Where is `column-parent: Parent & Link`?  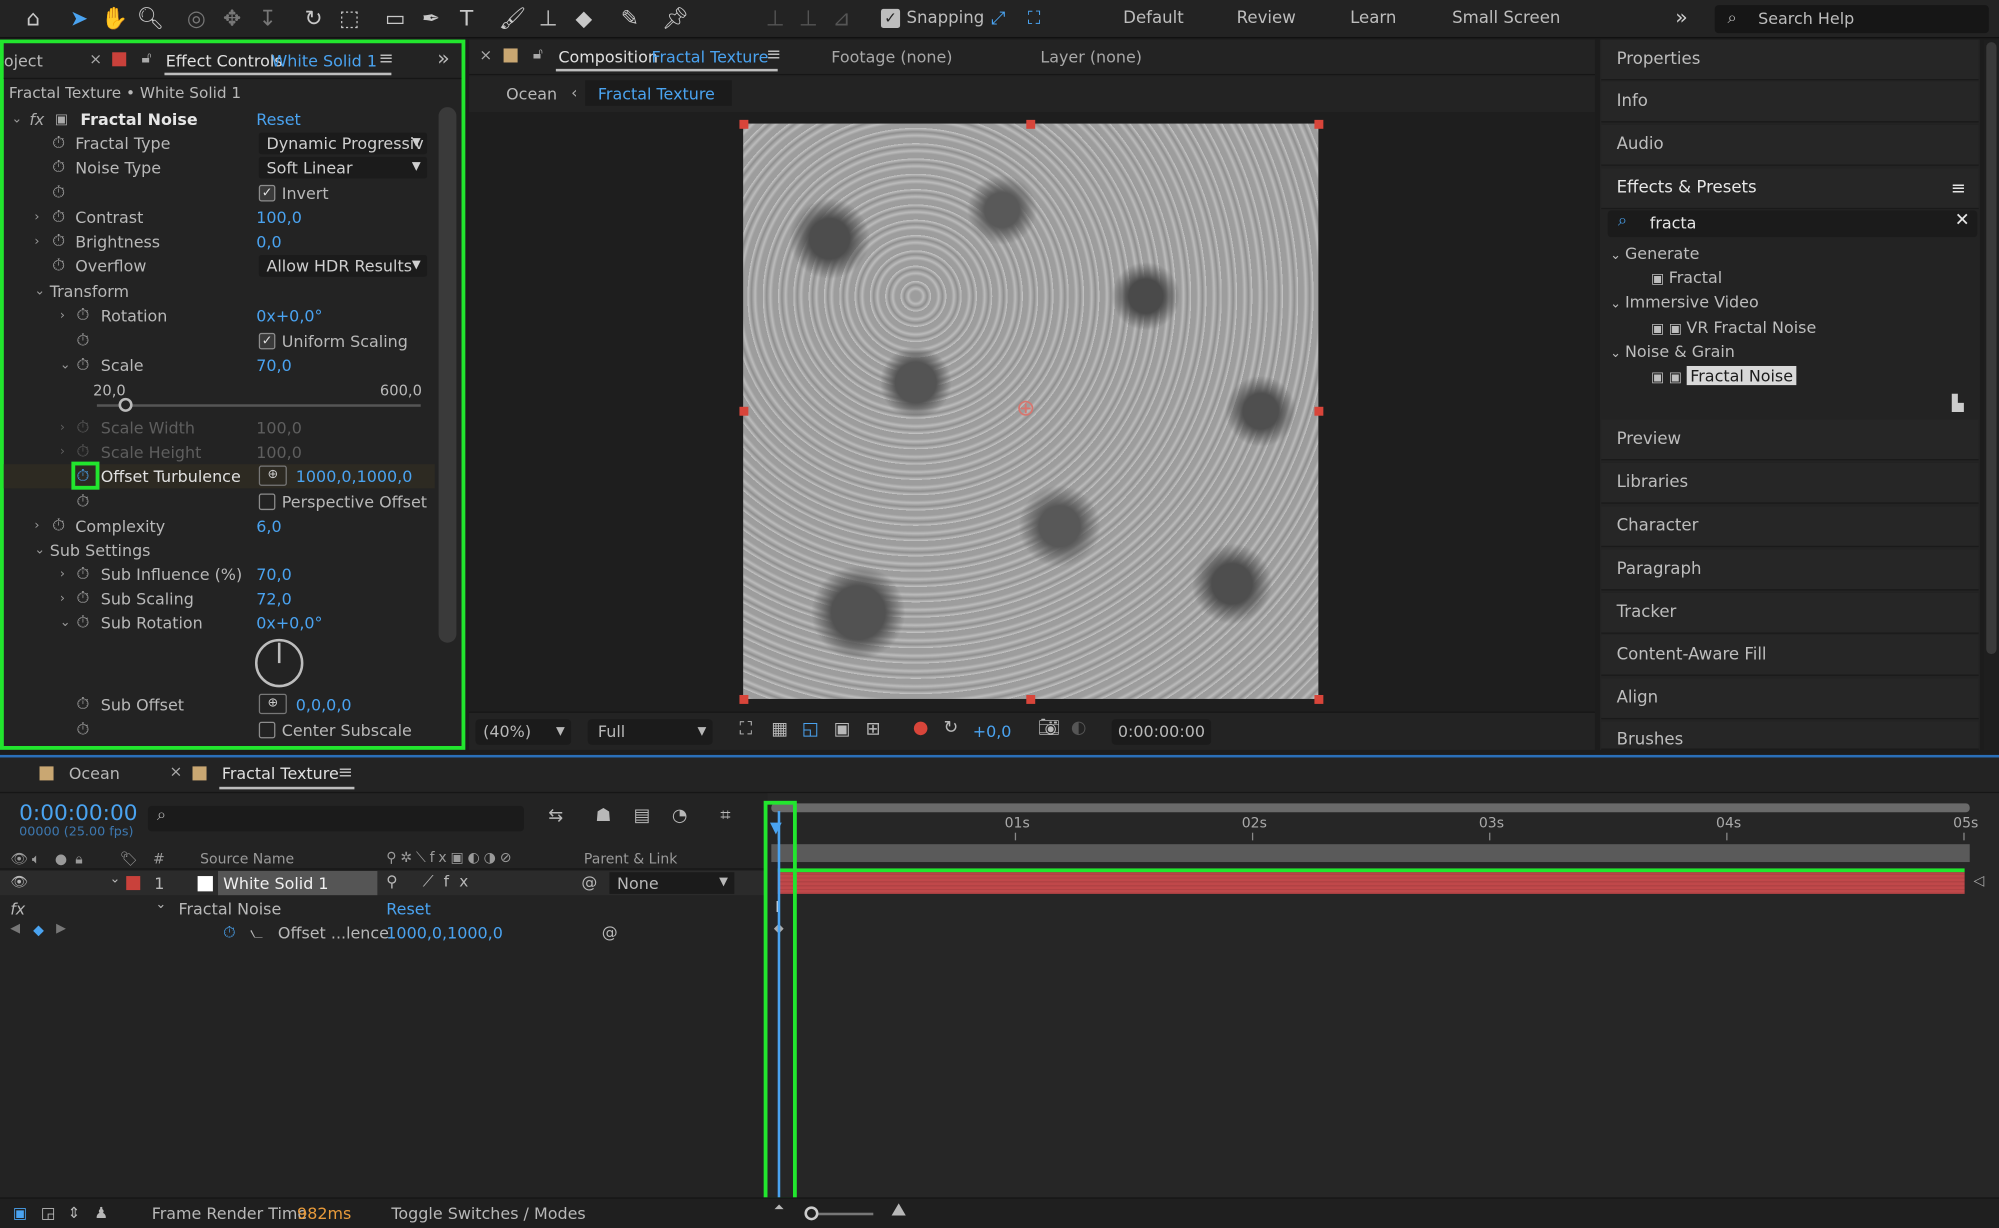
column-parent: Parent & Link is located at coordinates (630, 859).